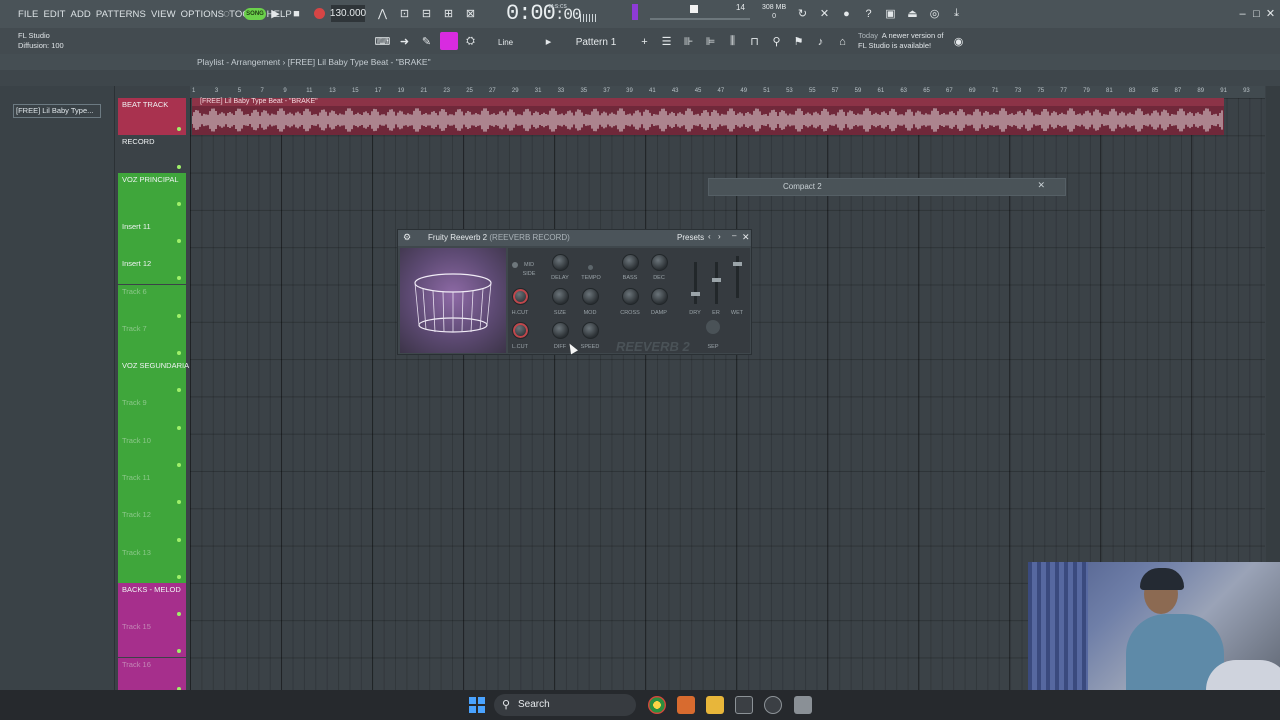  I want to click on playlist-icon: ☰, so click(666, 41).